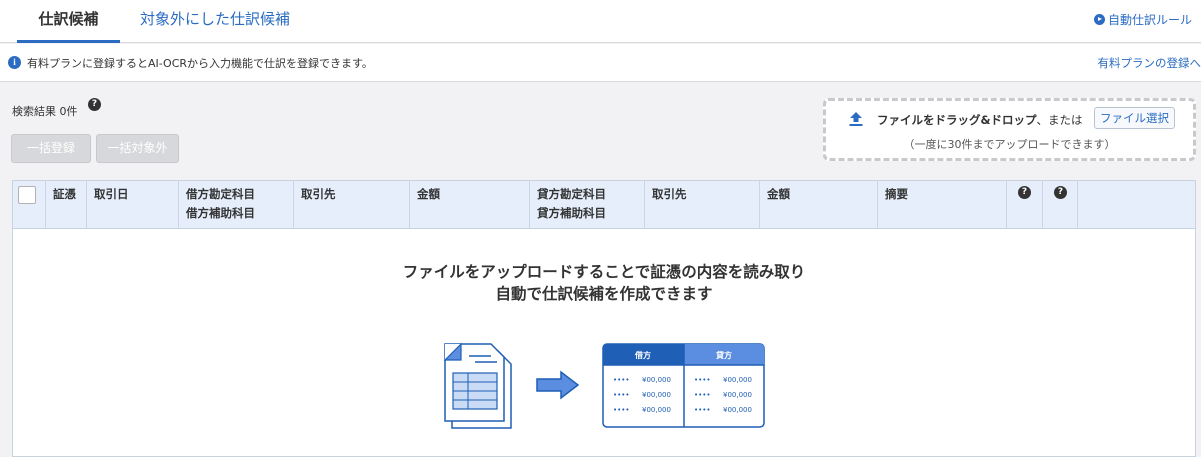 The image size is (1201, 457). What do you see at coordinates (1149, 63) in the screenshot?
I see `paid-plan-link: 有料プランの登録へ` at bounding box center [1149, 63].